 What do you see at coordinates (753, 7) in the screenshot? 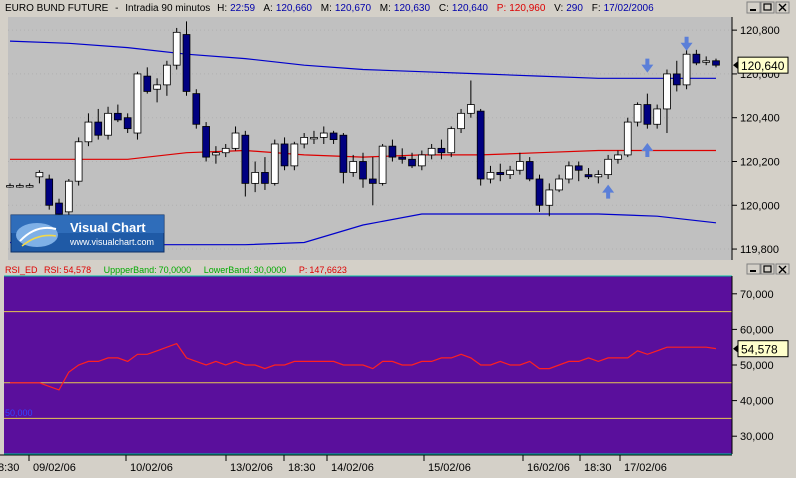
I see `minimize-button` at bounding box center [753, 7].